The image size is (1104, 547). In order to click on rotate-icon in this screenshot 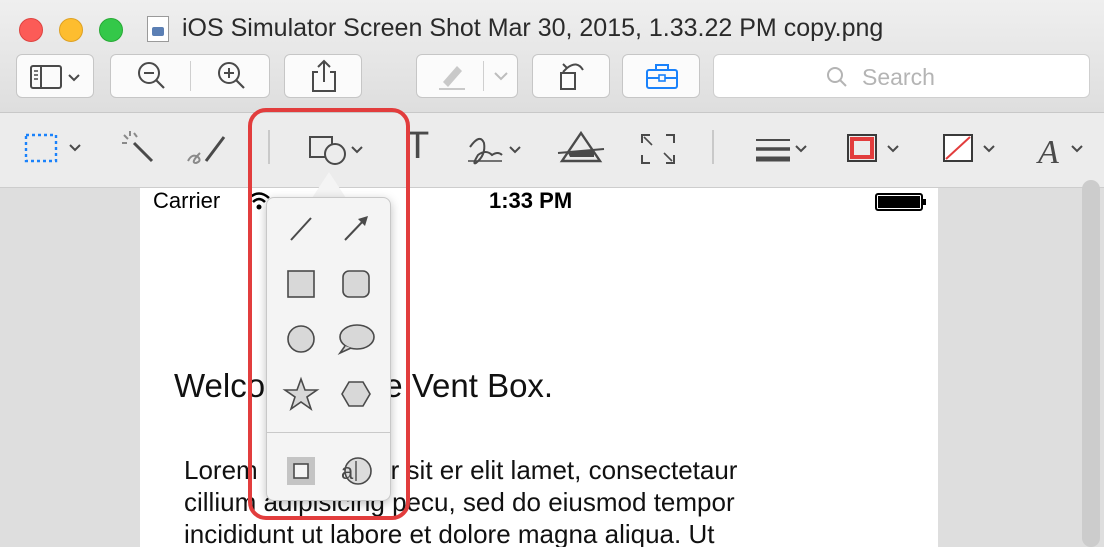, I will do `click(572, 76)`.